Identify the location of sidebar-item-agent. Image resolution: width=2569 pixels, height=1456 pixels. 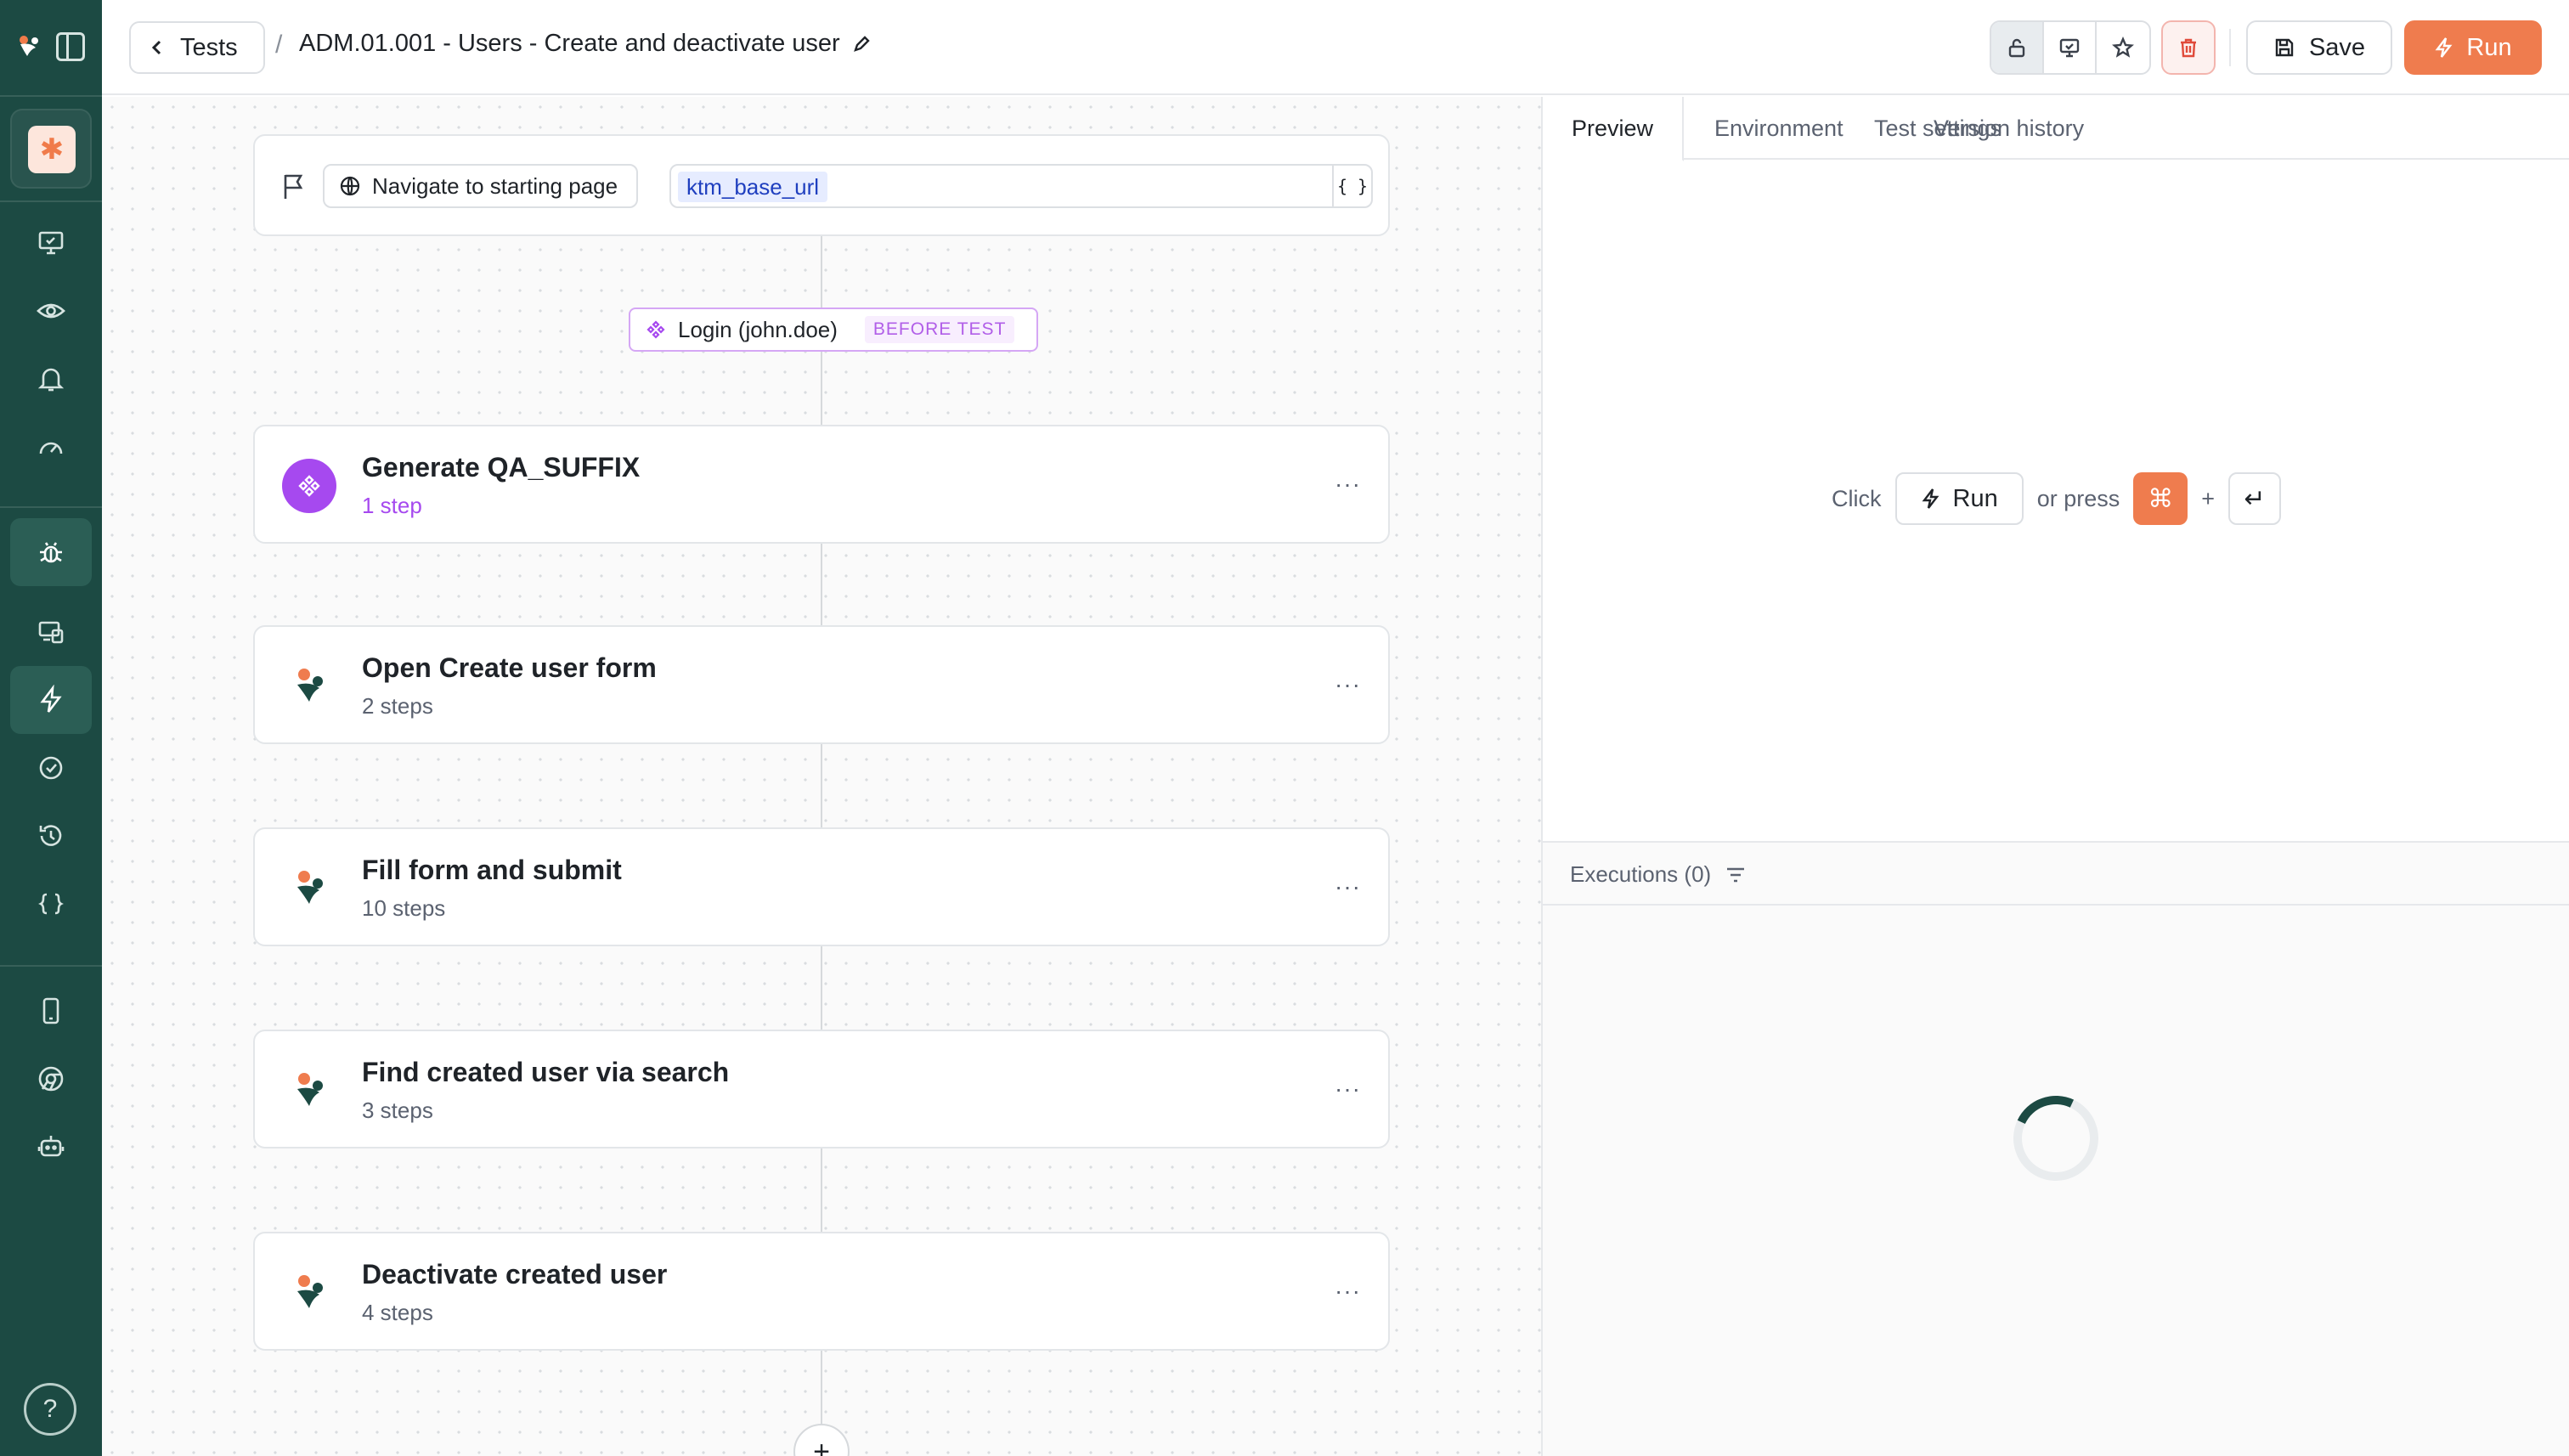
(51, 1147).